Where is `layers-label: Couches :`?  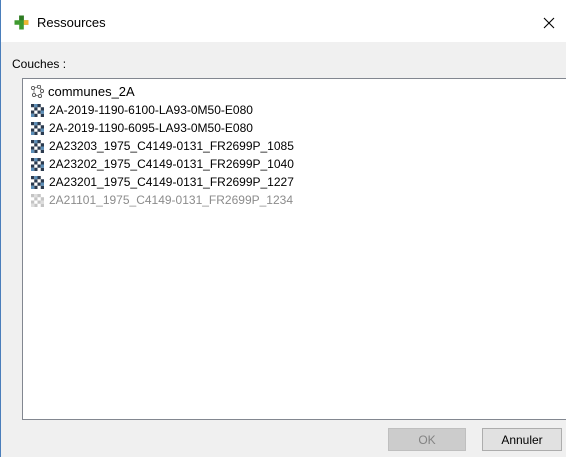 layers-label: Couches : is located at coordinates (39, 64).